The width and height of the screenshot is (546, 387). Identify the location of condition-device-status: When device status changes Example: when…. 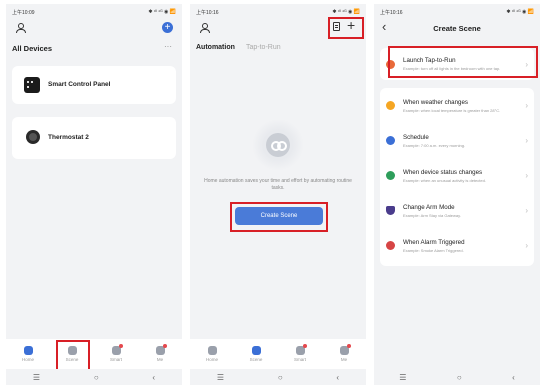
(457, 175).